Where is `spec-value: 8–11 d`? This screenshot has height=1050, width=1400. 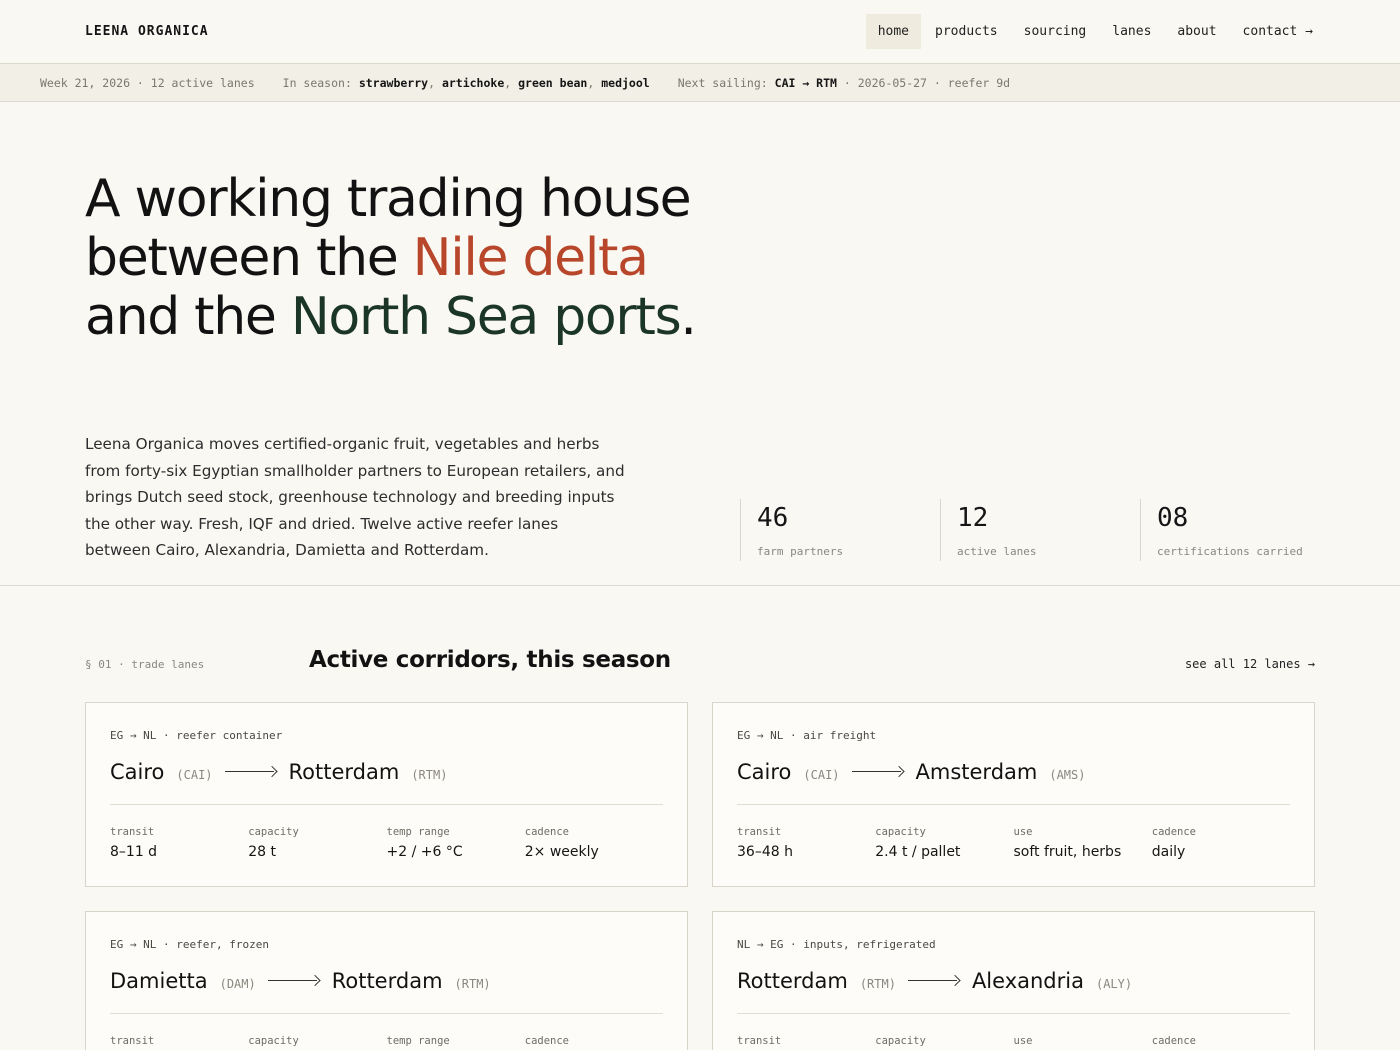
spec-value: 8–11 d is located at coordinates (134, 852).